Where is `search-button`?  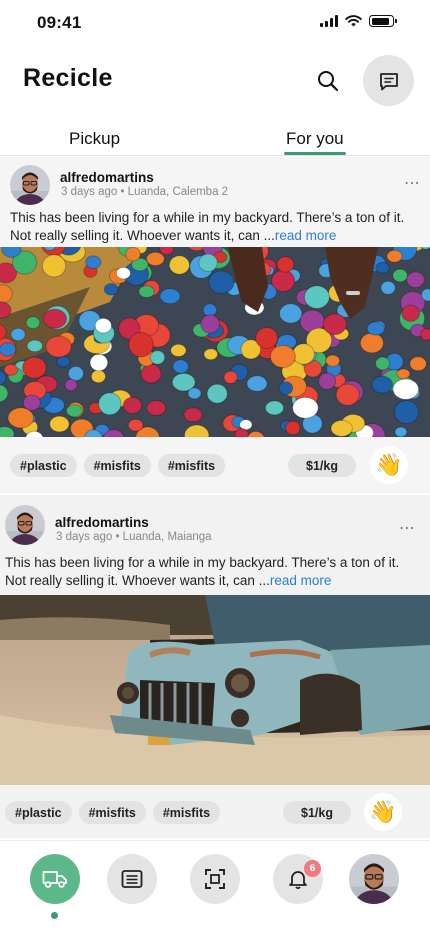 search-button is located at coordinates (328, 81).